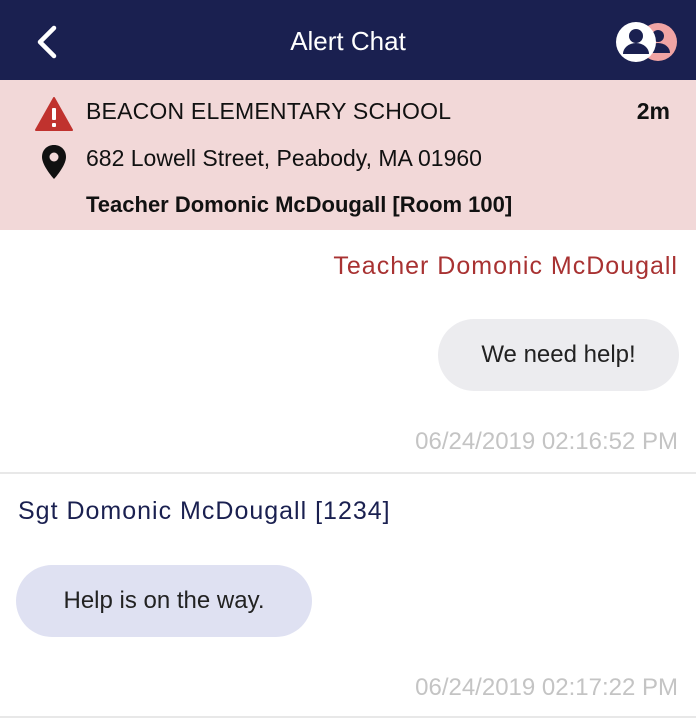  What do you see at coordinates (54, 114) in the screenshot?
I see `warning-triangle-icon` at bounding box center [54, 114].